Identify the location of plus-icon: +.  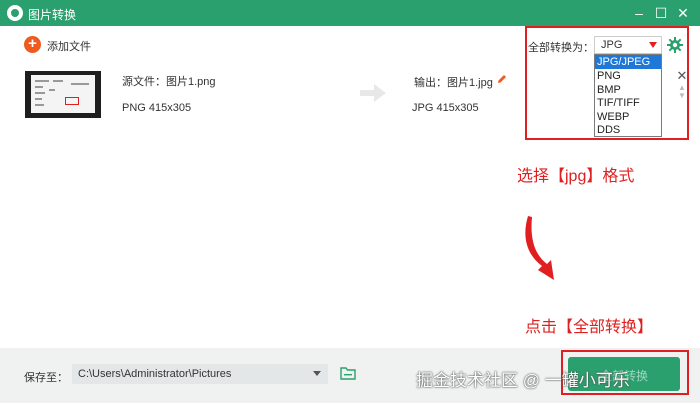
(32, 44).